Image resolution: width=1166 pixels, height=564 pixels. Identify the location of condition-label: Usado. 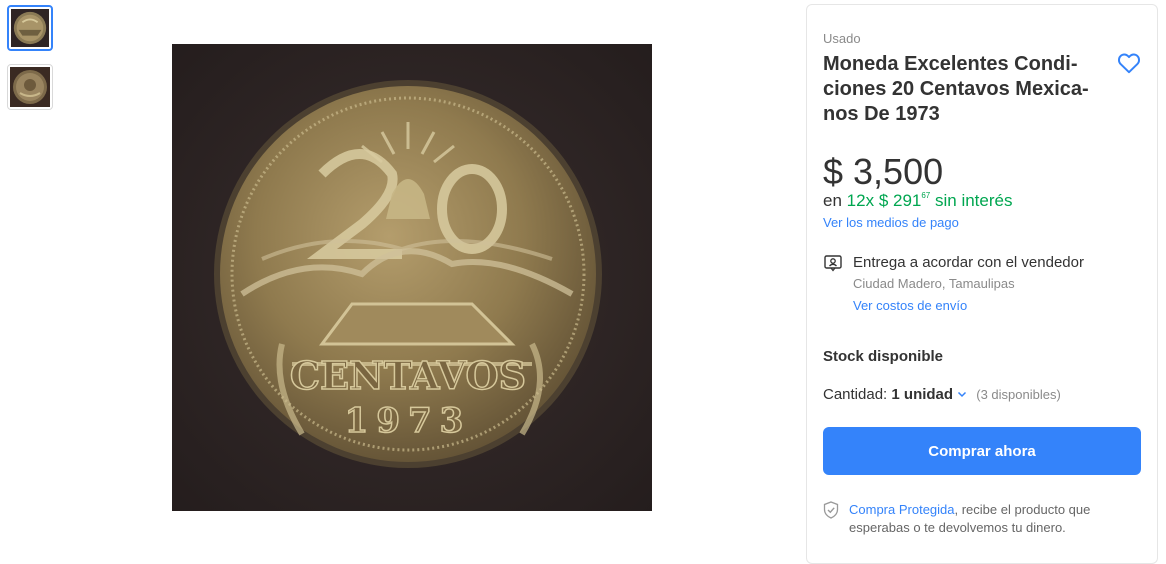
(842, 38).